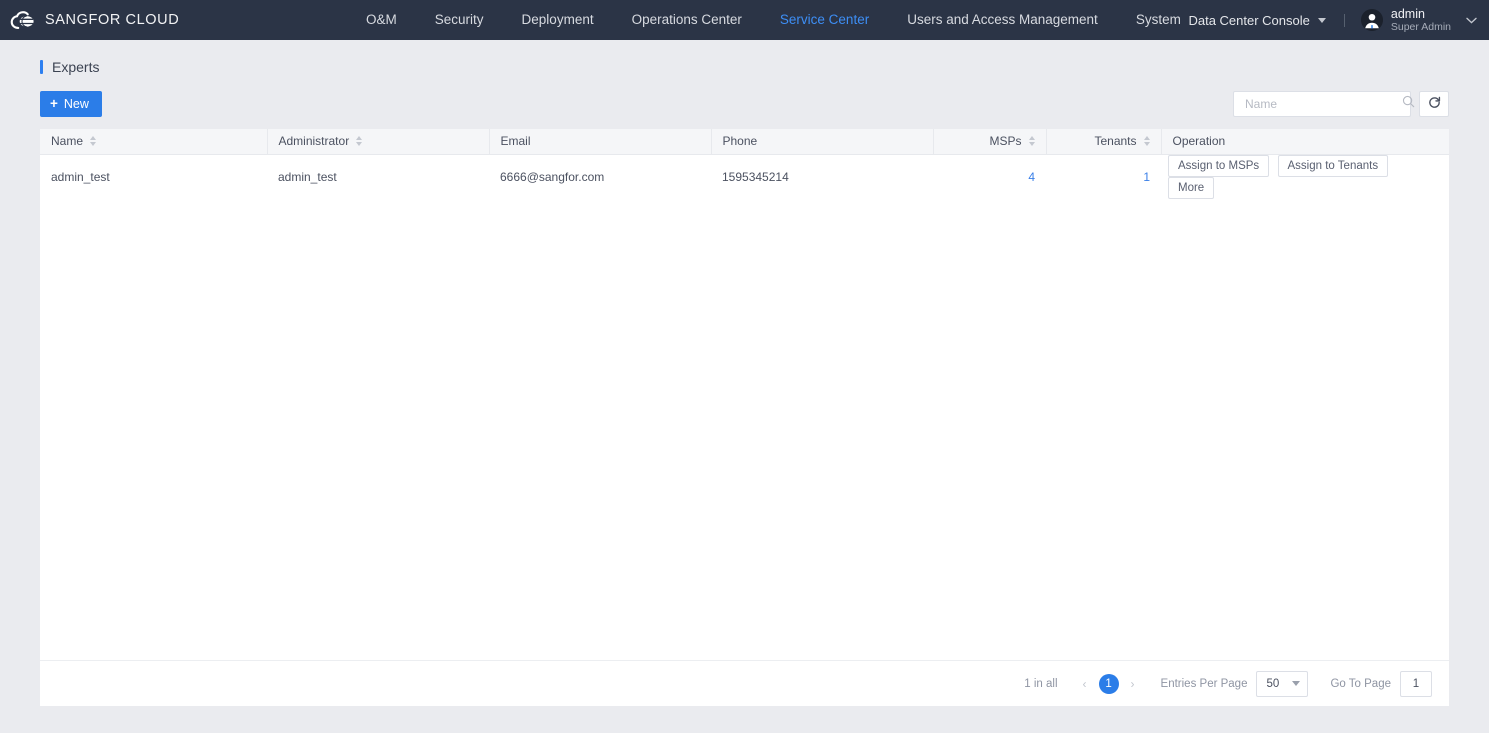 This screenshot has height=733, width=1489. What do you see at coordinates (744, 104) in the screenshot?
I see `toolbar: + New` at bounding box center [744, 104].